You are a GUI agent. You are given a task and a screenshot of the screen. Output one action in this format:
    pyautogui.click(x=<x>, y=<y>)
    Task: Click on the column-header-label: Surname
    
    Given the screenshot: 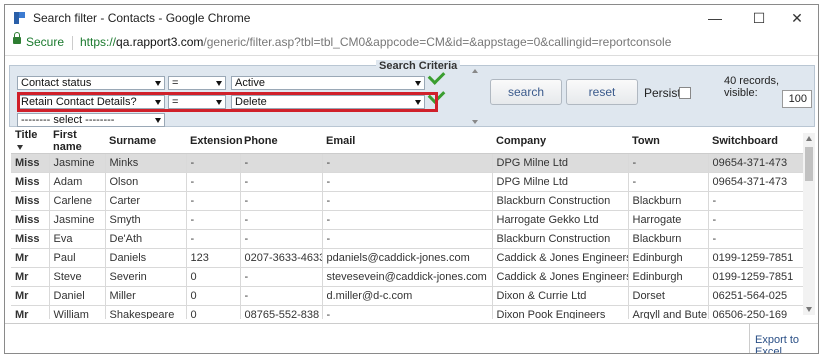 What is the action you would take?
    pyautogui.click(x=133, y=141)
    